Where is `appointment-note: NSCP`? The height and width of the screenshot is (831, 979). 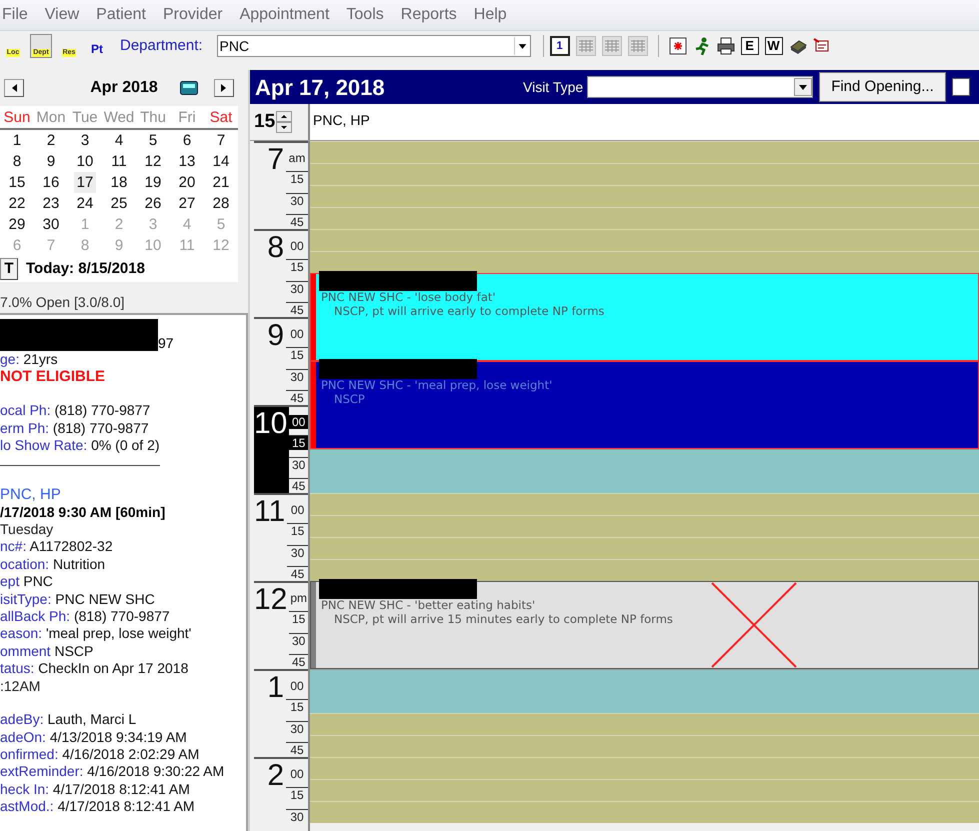 appointment-note: NSCP is located at coordinates (349, 399).